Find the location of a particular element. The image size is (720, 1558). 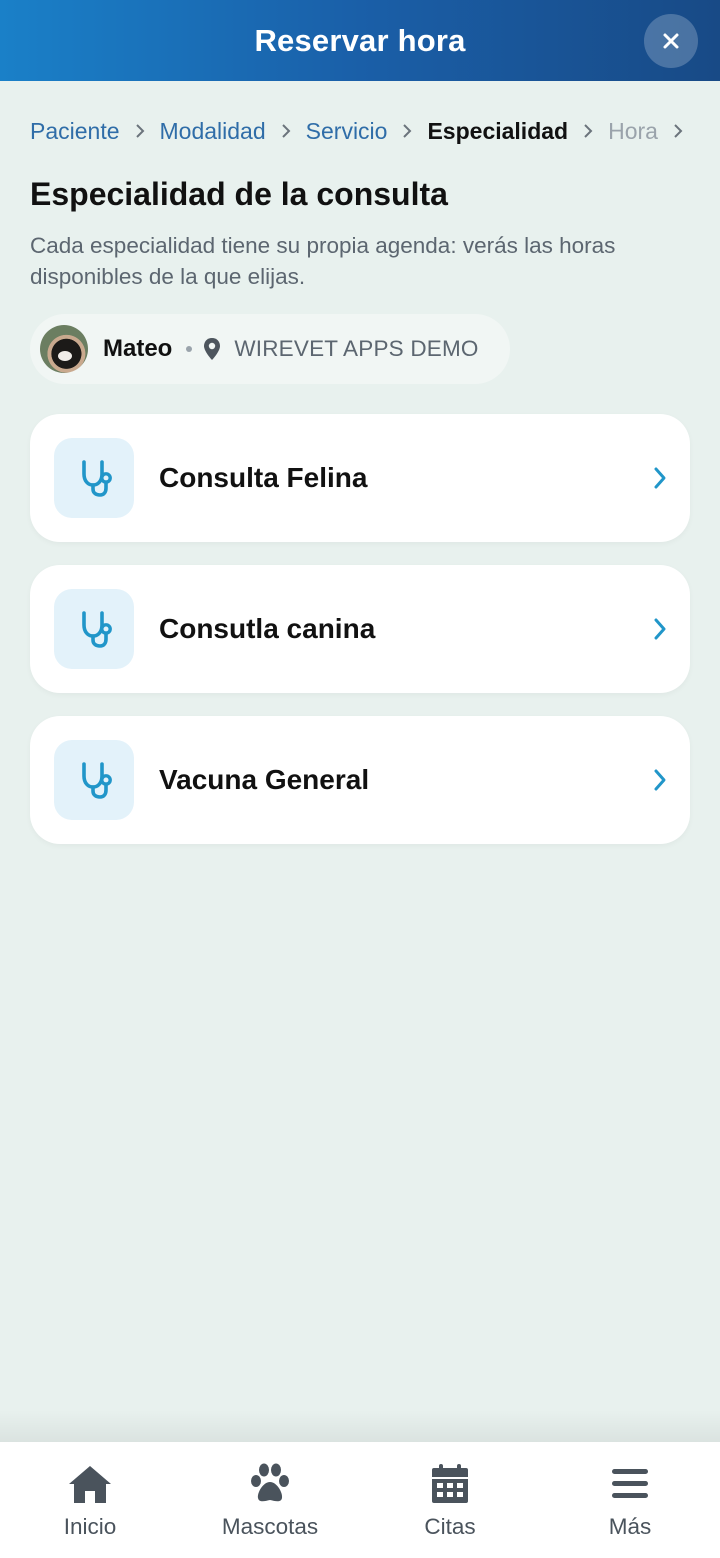

breadcrumb-modalidad: Modalidad is located at coordinates (213, 131).